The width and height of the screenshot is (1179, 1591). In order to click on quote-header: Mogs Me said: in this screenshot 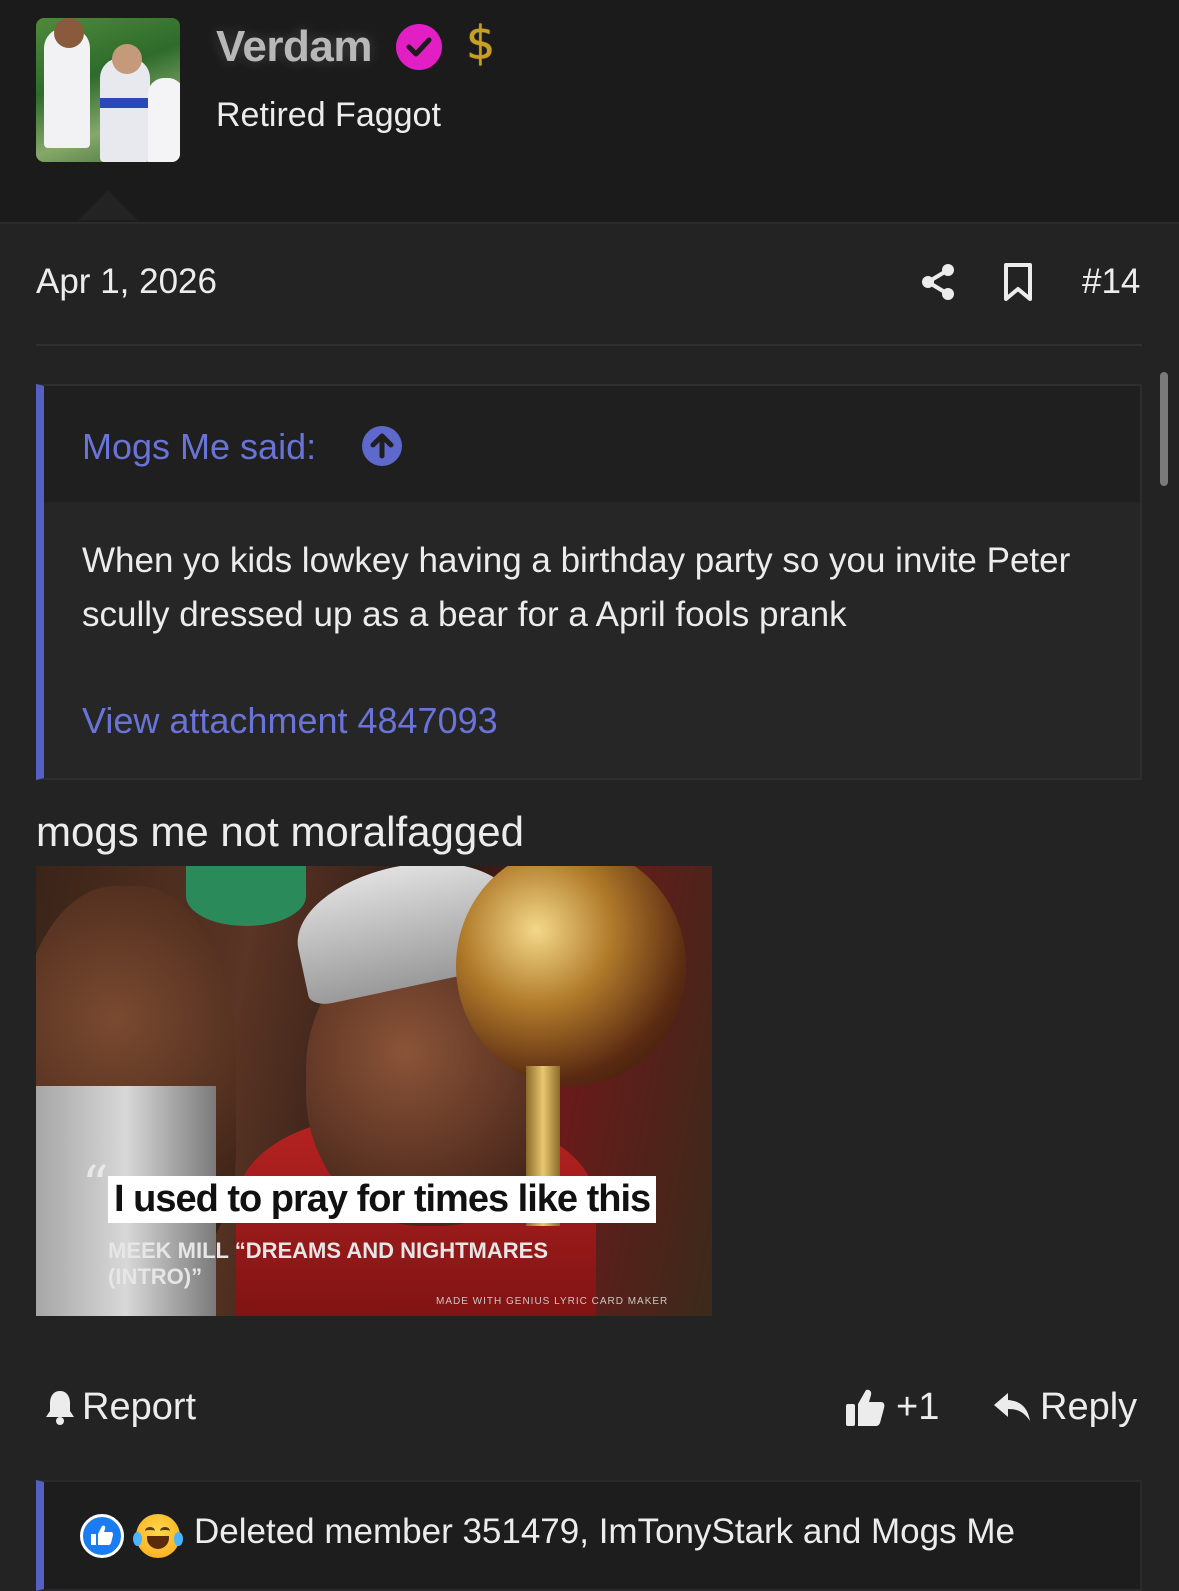, I will do `click(592, 444)`.